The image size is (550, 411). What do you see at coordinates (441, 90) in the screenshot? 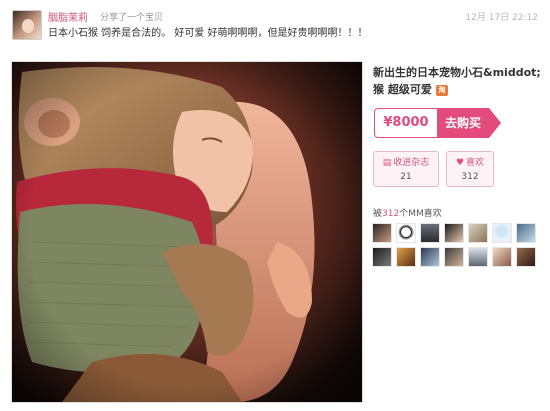
I see `taobao-badge-icon: 淘` at bounding box center [441, 90].